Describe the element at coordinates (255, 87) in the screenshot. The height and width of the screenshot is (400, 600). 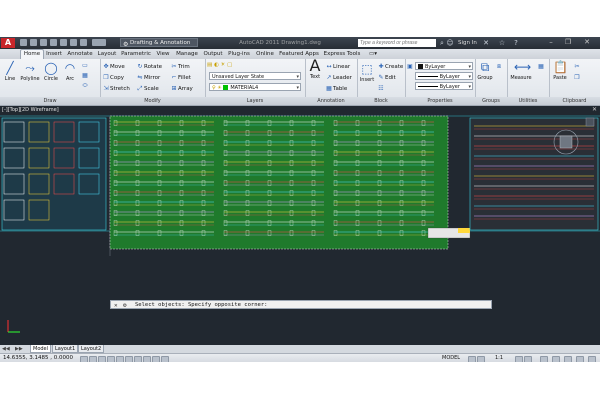
I see `current-layer-dropdown: ♀ ☀ MATERIAL4` at that location.